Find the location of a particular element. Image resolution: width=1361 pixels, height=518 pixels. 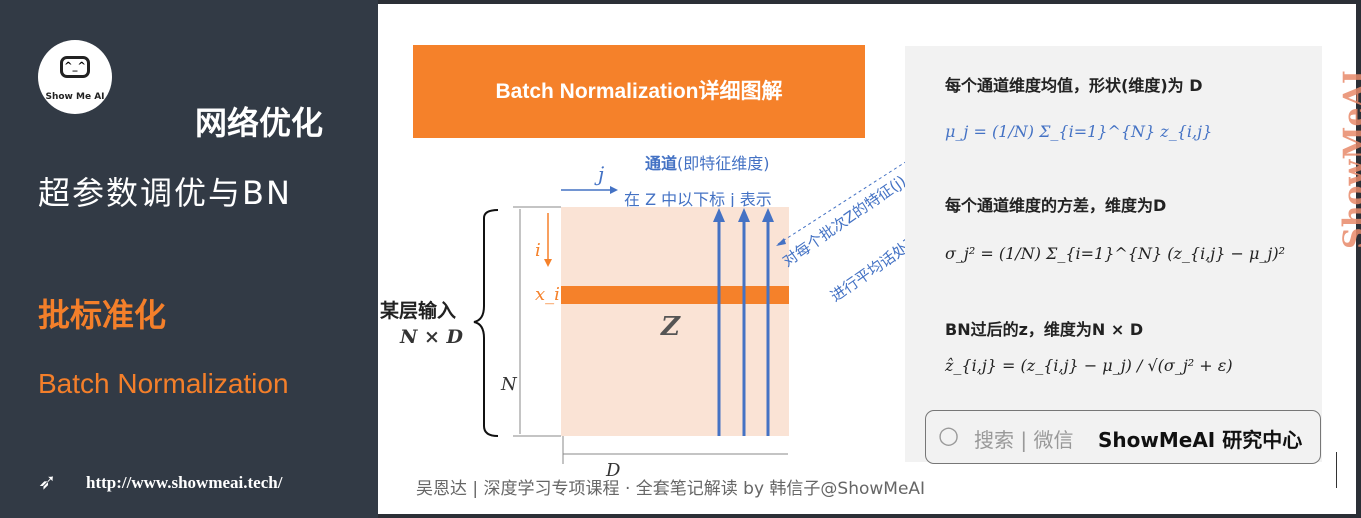

layer-dims: N × D is located at coordinates (431, 337).